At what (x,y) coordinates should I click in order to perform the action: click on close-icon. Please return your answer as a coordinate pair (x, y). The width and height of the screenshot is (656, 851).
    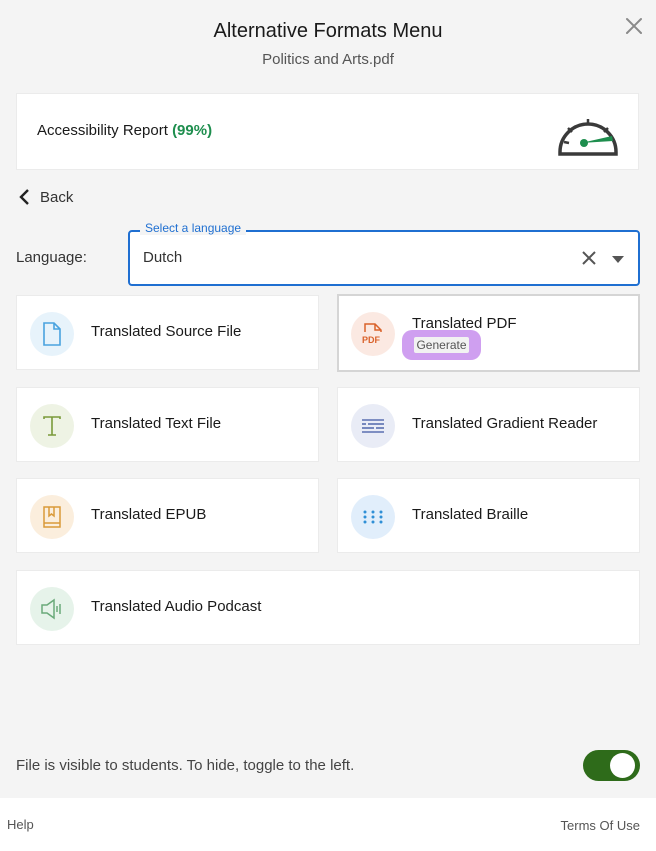
    Looking at the image, I should click on (634, 26).